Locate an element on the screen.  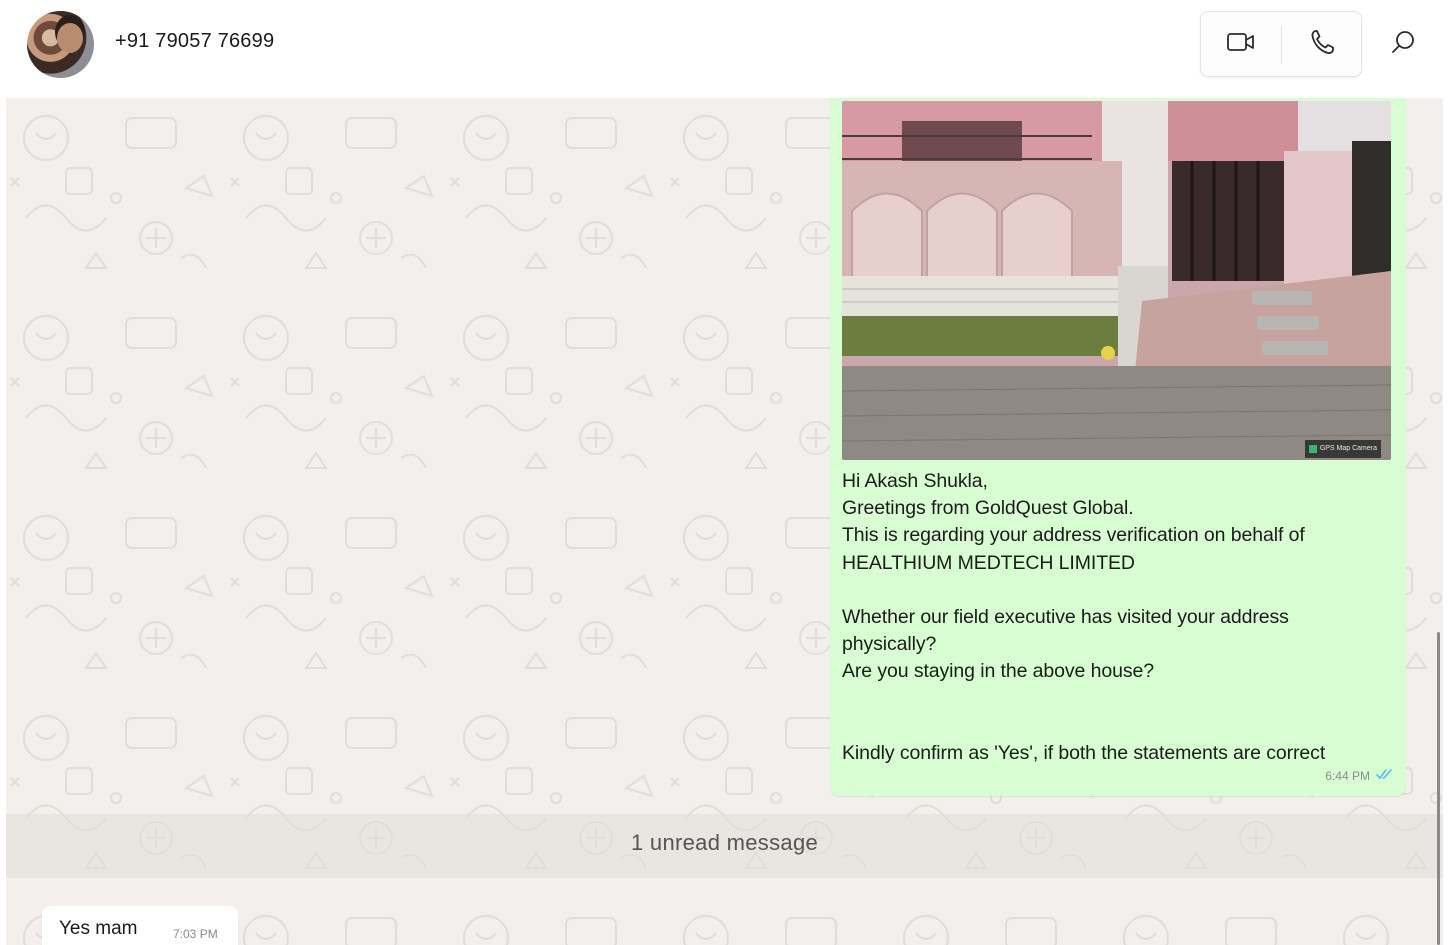
search-icon is located at coordinates (1404, 44).